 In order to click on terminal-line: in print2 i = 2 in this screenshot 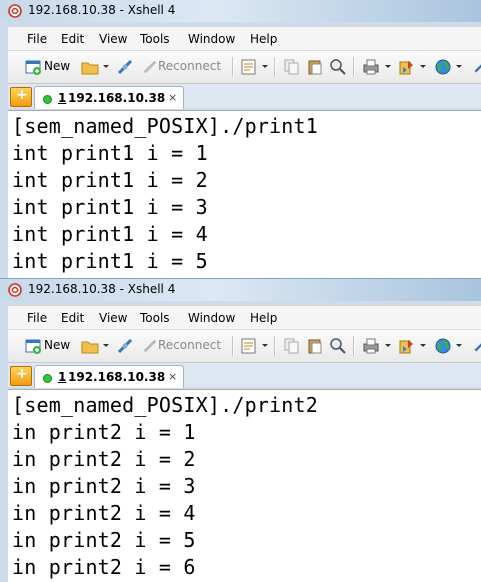, I will do `click(104, 459)`.